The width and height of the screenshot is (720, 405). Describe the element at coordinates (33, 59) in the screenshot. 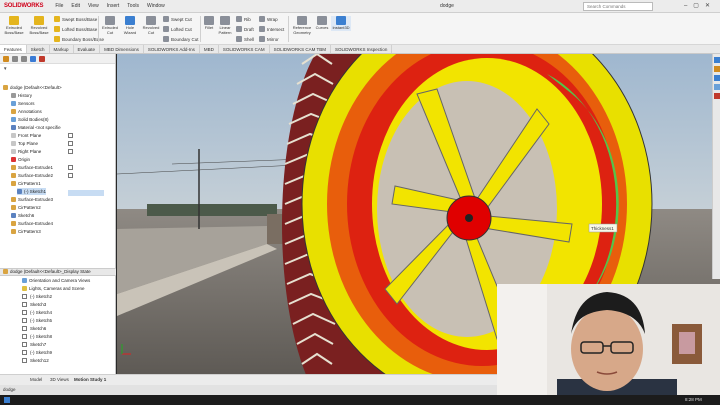

I see `dimxpert-icon` at that location.